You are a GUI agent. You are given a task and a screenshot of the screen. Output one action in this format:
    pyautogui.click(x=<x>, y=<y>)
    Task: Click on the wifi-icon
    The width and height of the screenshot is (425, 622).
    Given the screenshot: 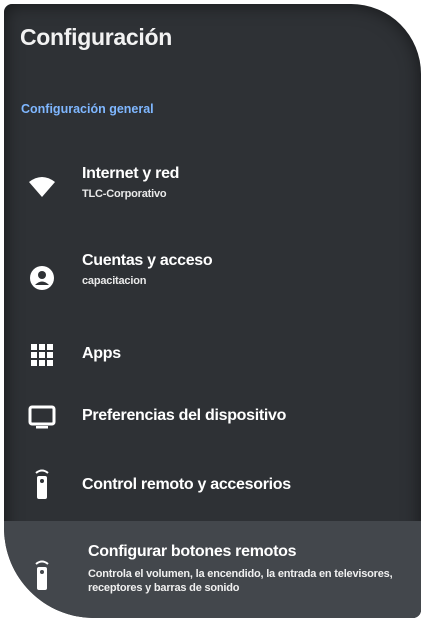 What is the action you would take?
    pyautogui.click(x=42, y=187)
    